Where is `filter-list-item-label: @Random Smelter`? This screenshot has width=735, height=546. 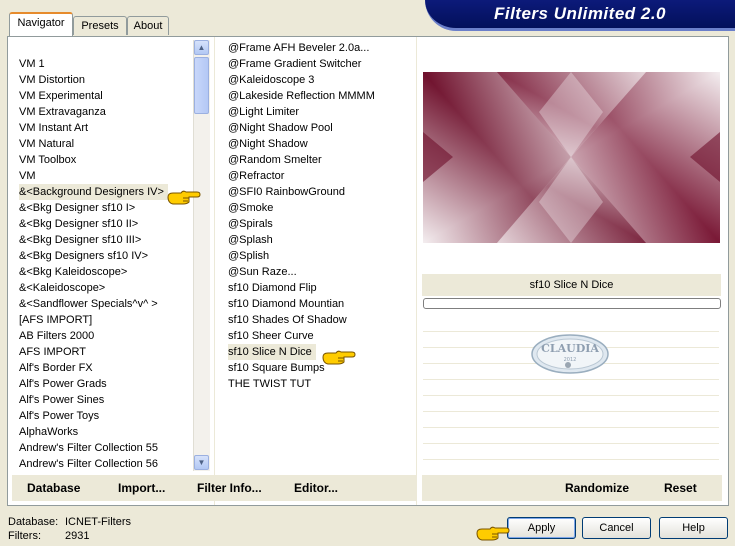
filter-list-item-label: @Random Smelter is located at coordinates (275, 160).